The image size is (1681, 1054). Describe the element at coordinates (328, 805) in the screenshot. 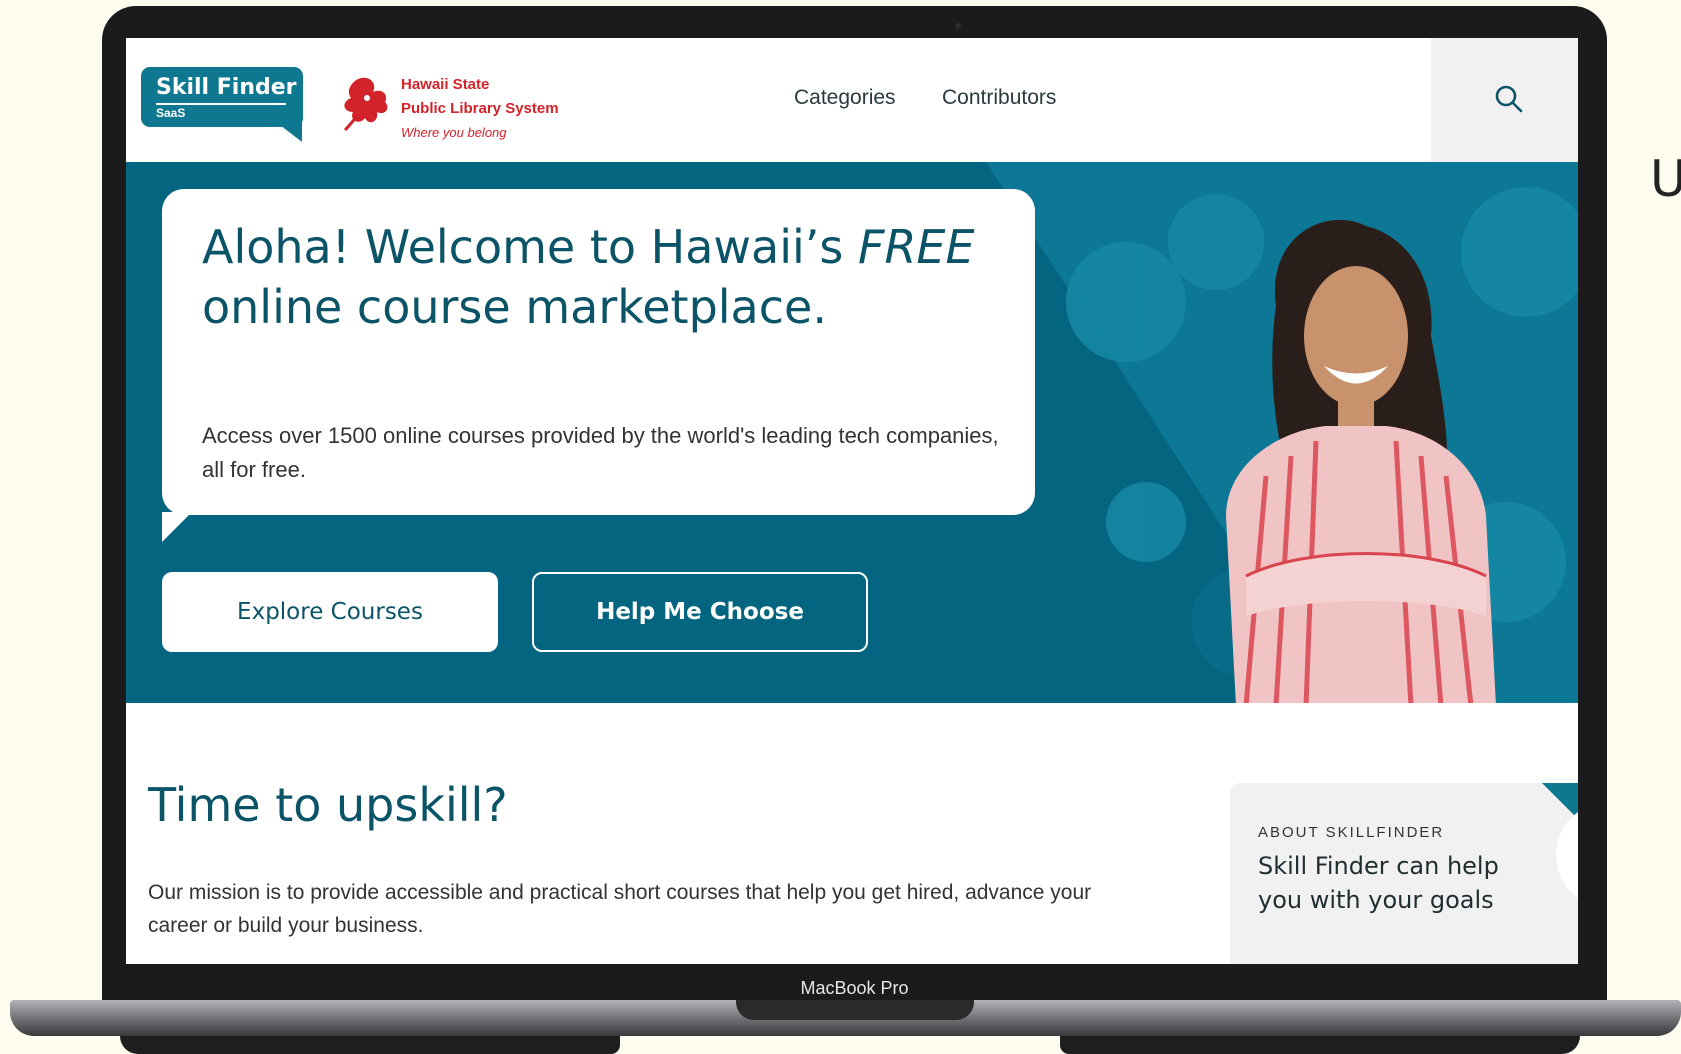

I see `section-title: Time to upskill?` at that location.